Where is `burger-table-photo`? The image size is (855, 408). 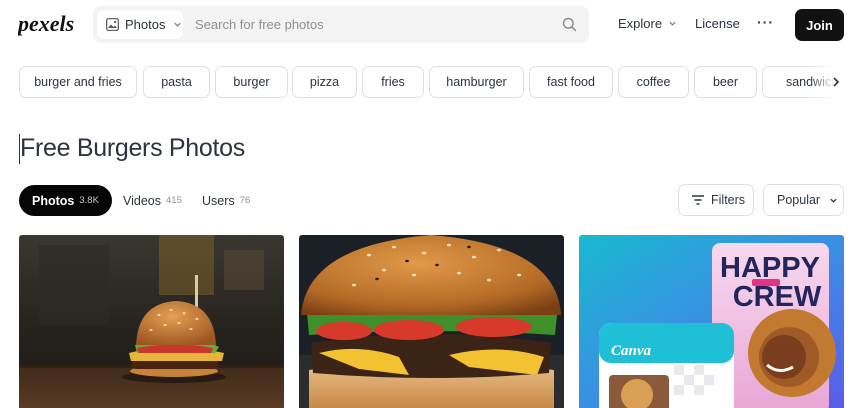 burger-table-photo is located at coordinates (151, 321).